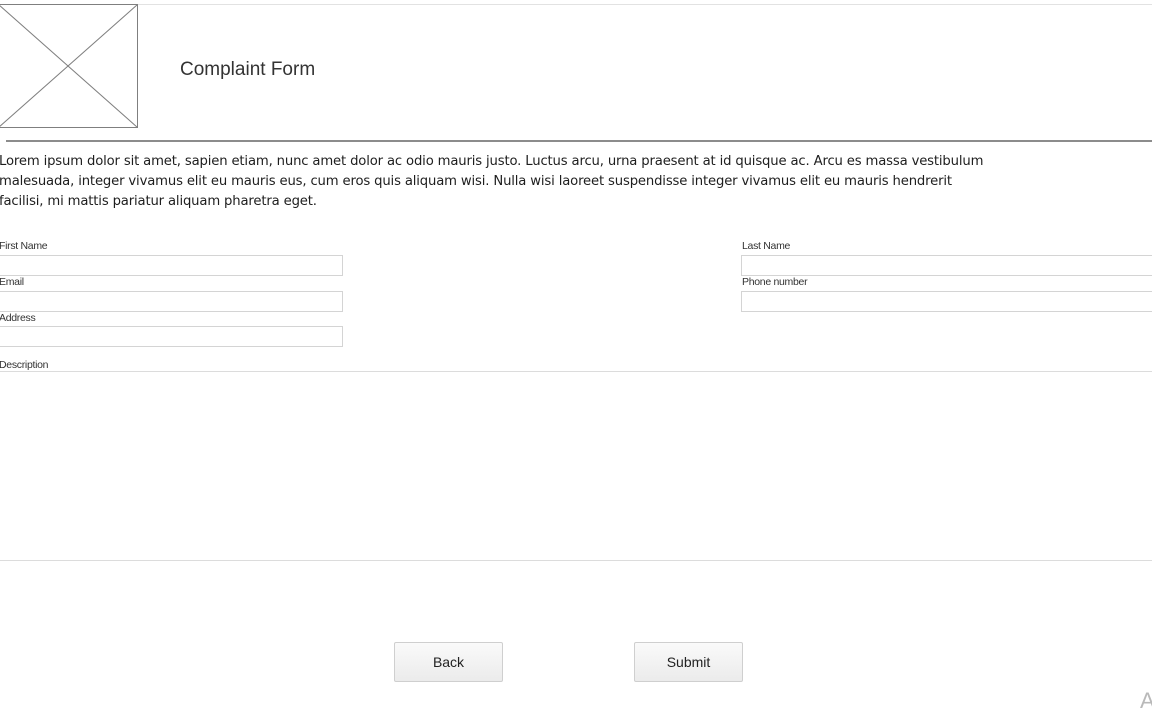  I want to click on email-label: Email, so click(12, 282).